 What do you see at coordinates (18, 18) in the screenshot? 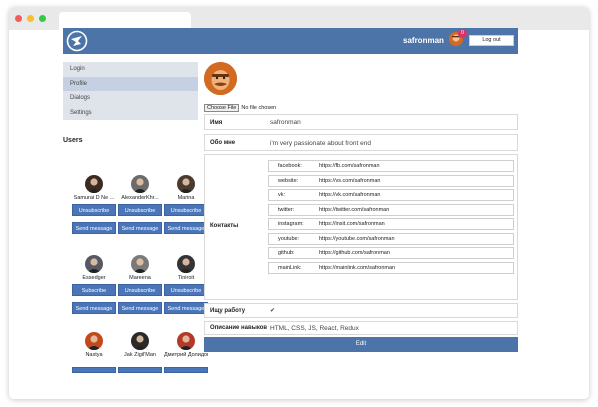
I see `close-window-icon` at bounding box center [18, 18].